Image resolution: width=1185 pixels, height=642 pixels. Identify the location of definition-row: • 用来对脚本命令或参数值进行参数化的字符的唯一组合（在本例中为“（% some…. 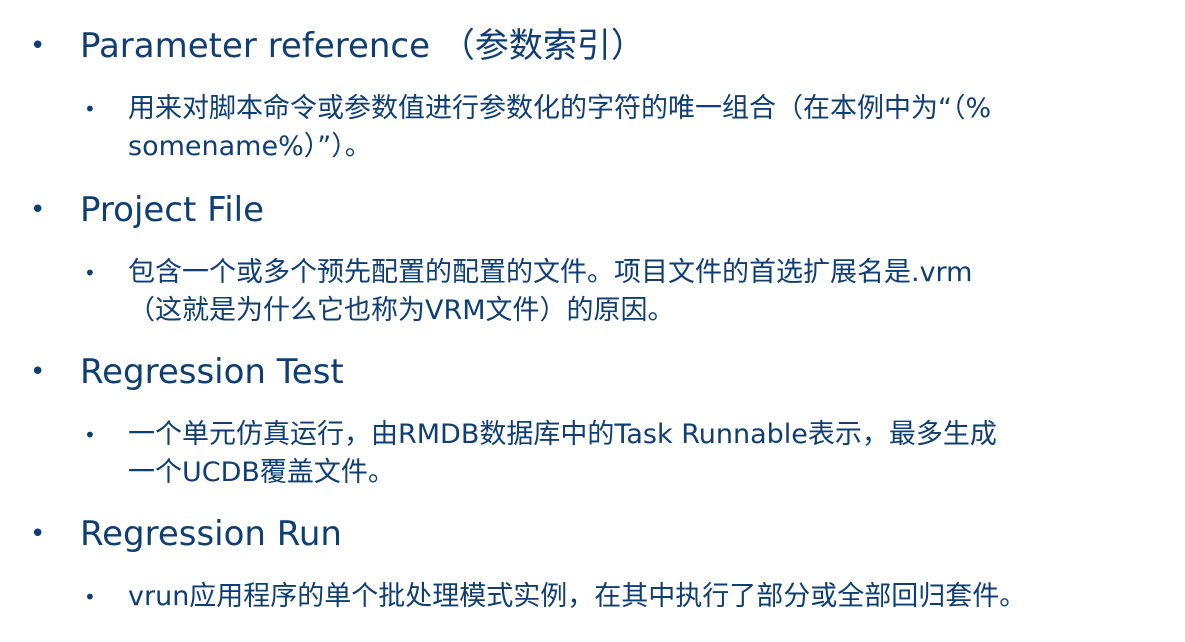
(592, 128).